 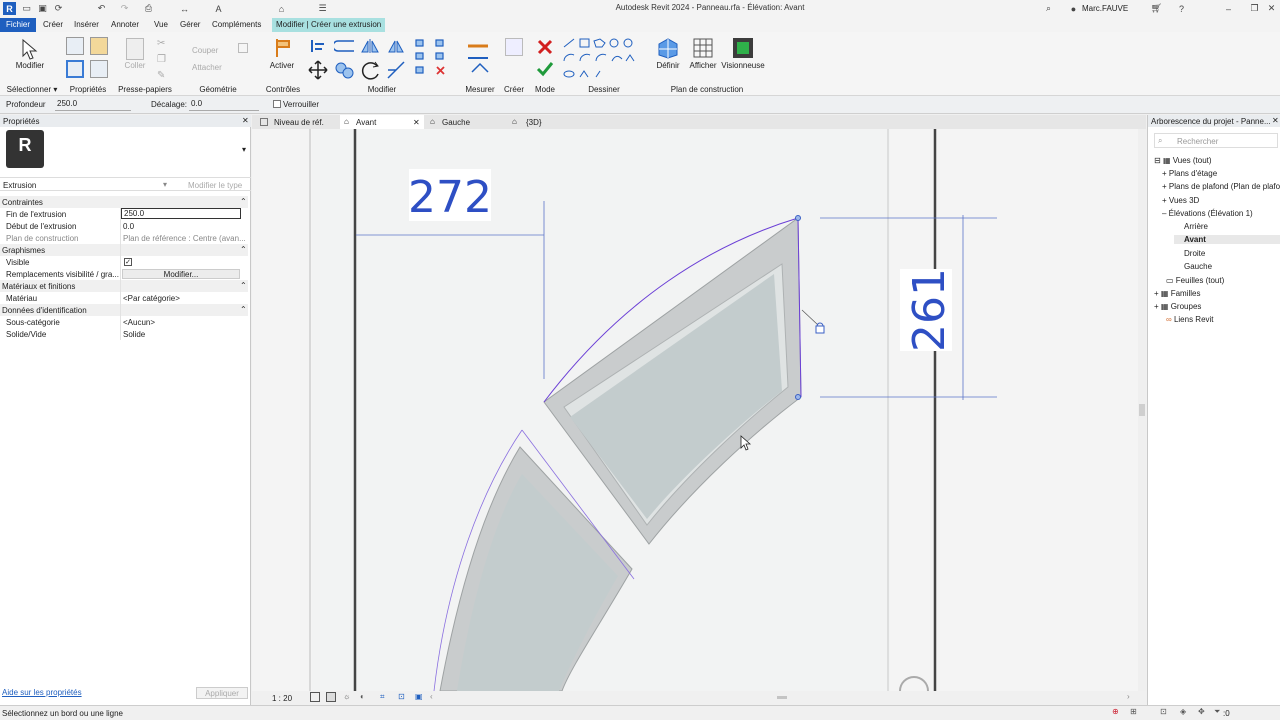 What do you see at coordinates (1189, 173) in the screenshot?
I see `tree-node-floor-plans: + Plans d'étage` at bounding box center [1189, 173].